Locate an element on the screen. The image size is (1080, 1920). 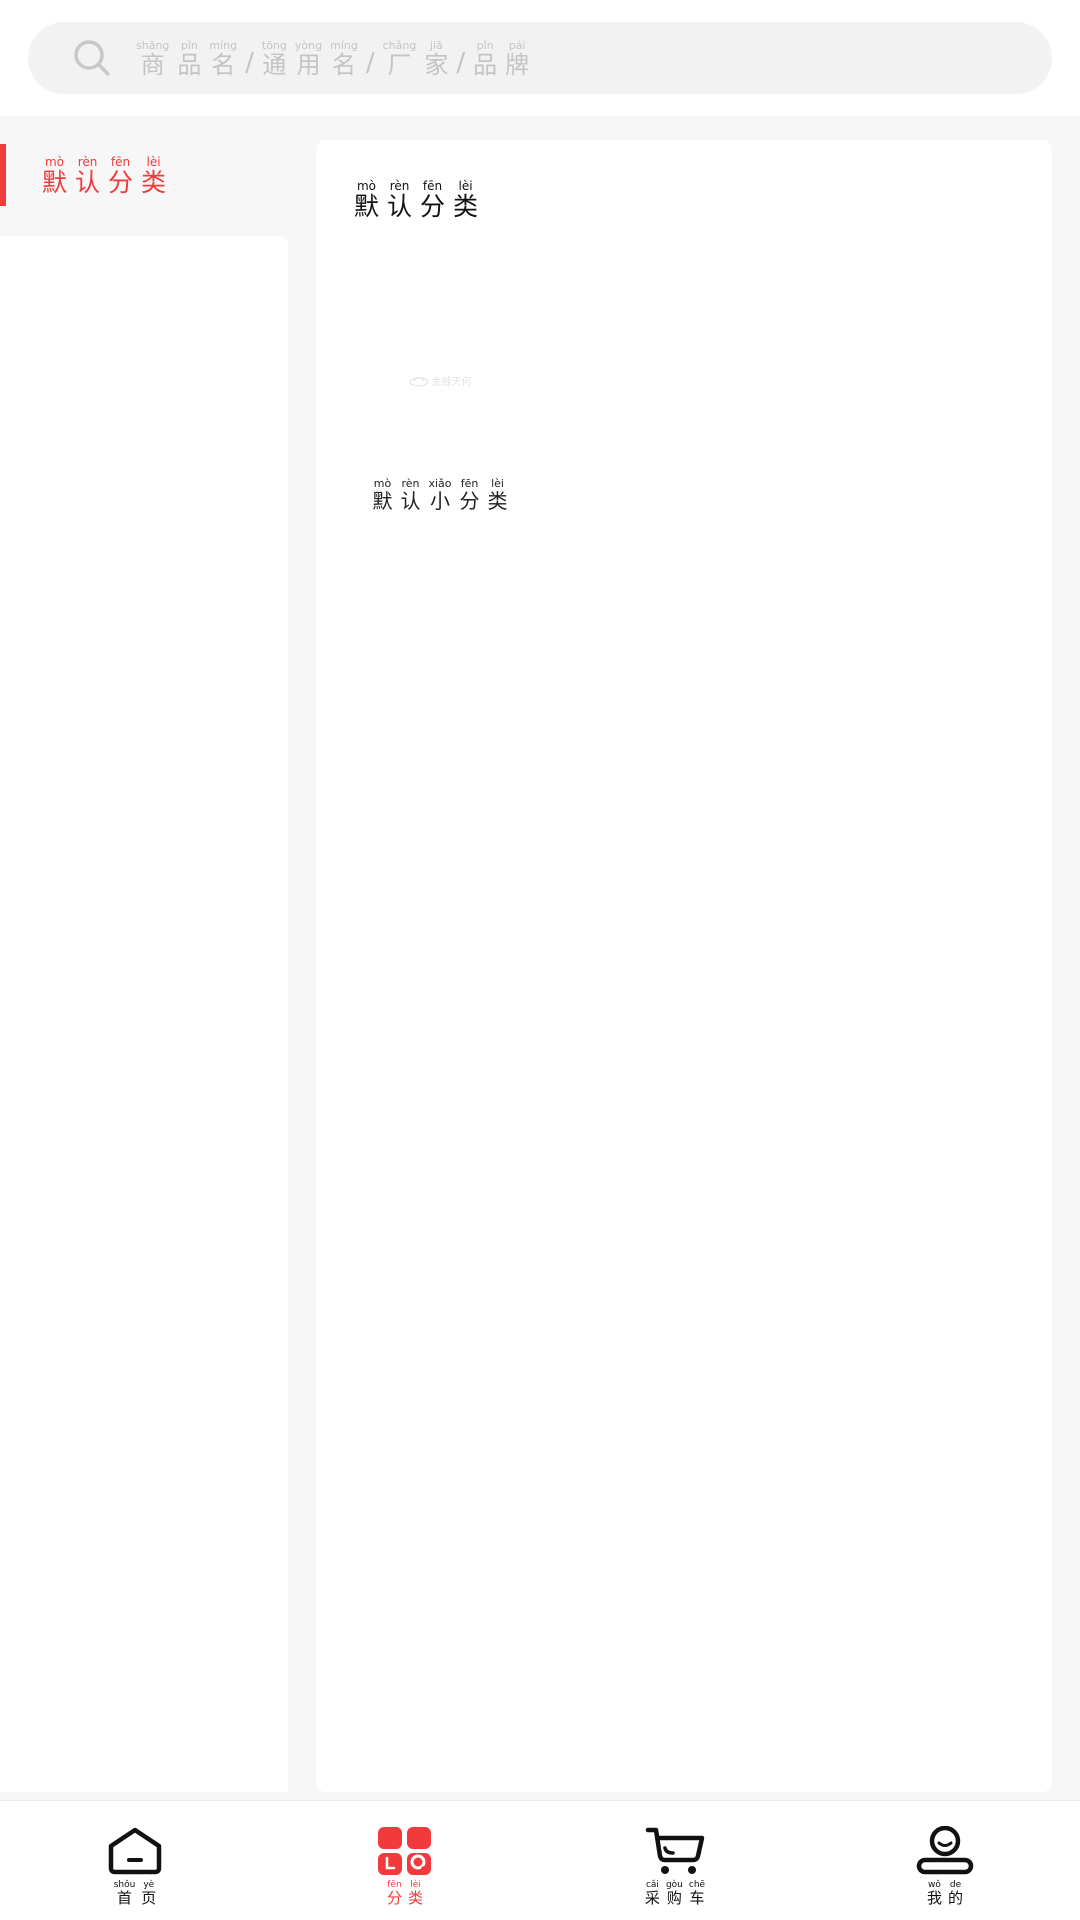
pinyin-annotation: rèn is located at coordinates (410, 483).